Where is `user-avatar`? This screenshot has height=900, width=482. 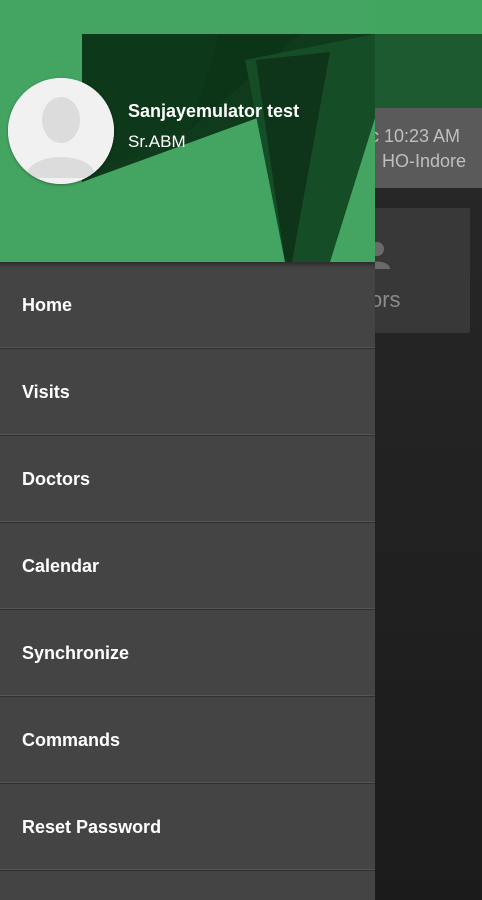
user-avatar is located at coordinates (61, 131).